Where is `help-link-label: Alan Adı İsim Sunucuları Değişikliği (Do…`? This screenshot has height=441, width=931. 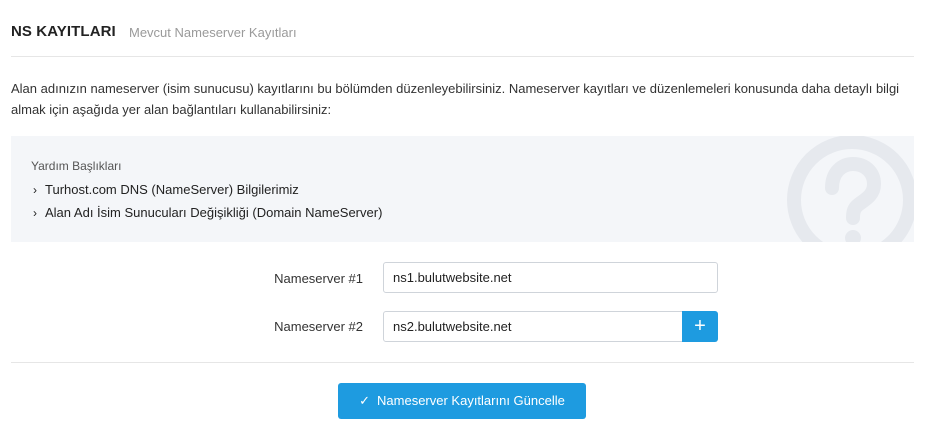
help-link-label: Alan Adı İsim Sunucuları Değişikliği (Do… is located at coordinates (214, 212).